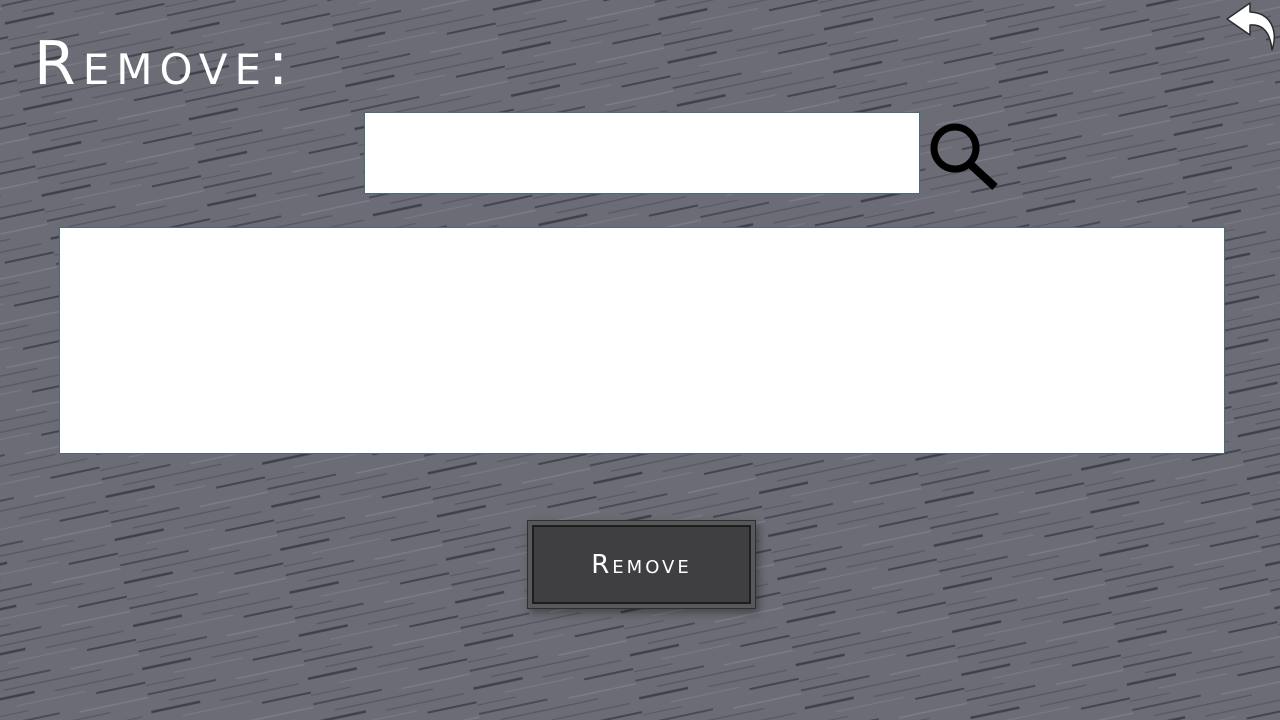  I want to click on search-input, so click(642, 153).